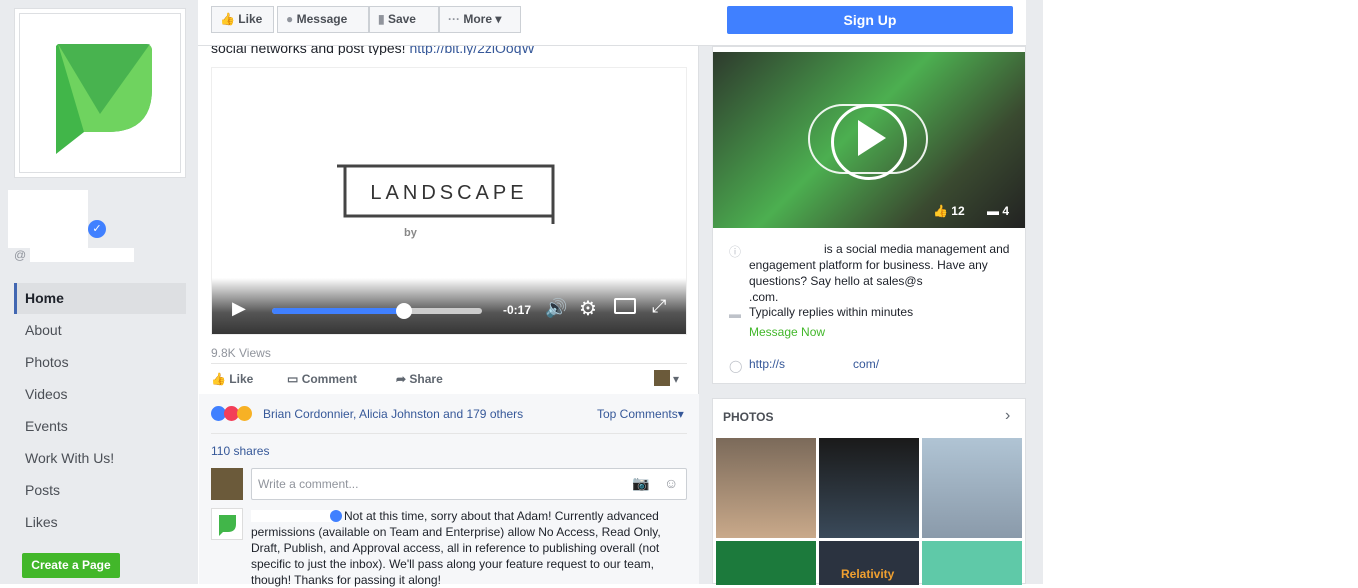  Describe the element at coordinates (100, 490) in the screenshot. I see `nav-posts: Posts` at that location.